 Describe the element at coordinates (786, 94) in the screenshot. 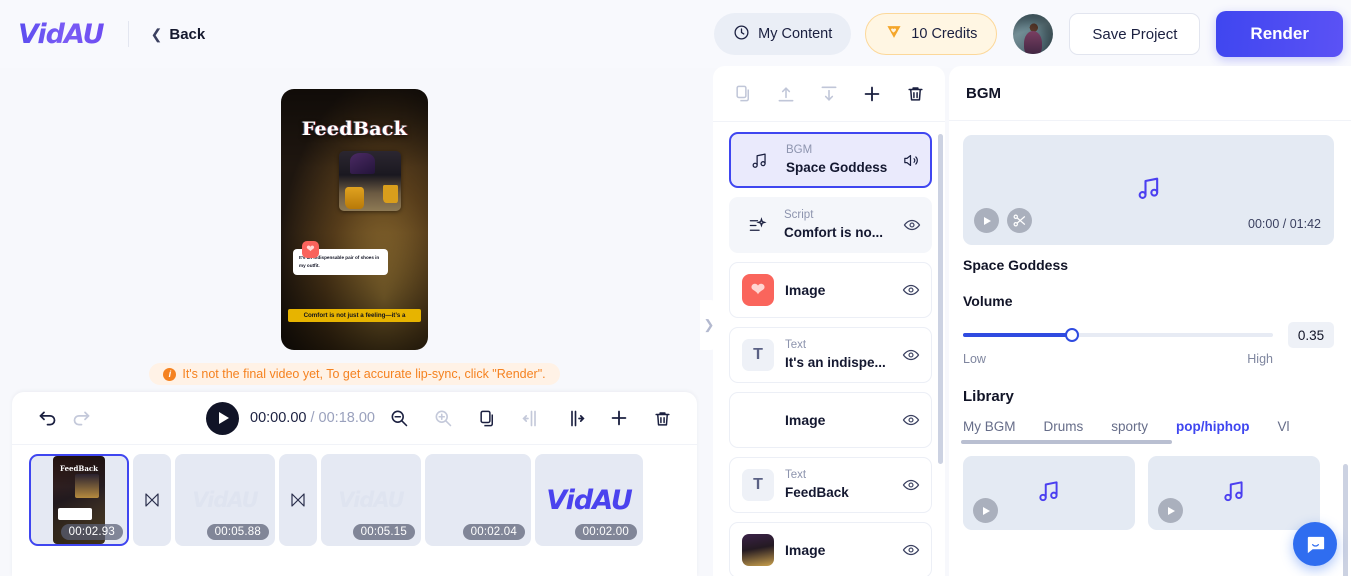

I see `move-up-icon` at that location.